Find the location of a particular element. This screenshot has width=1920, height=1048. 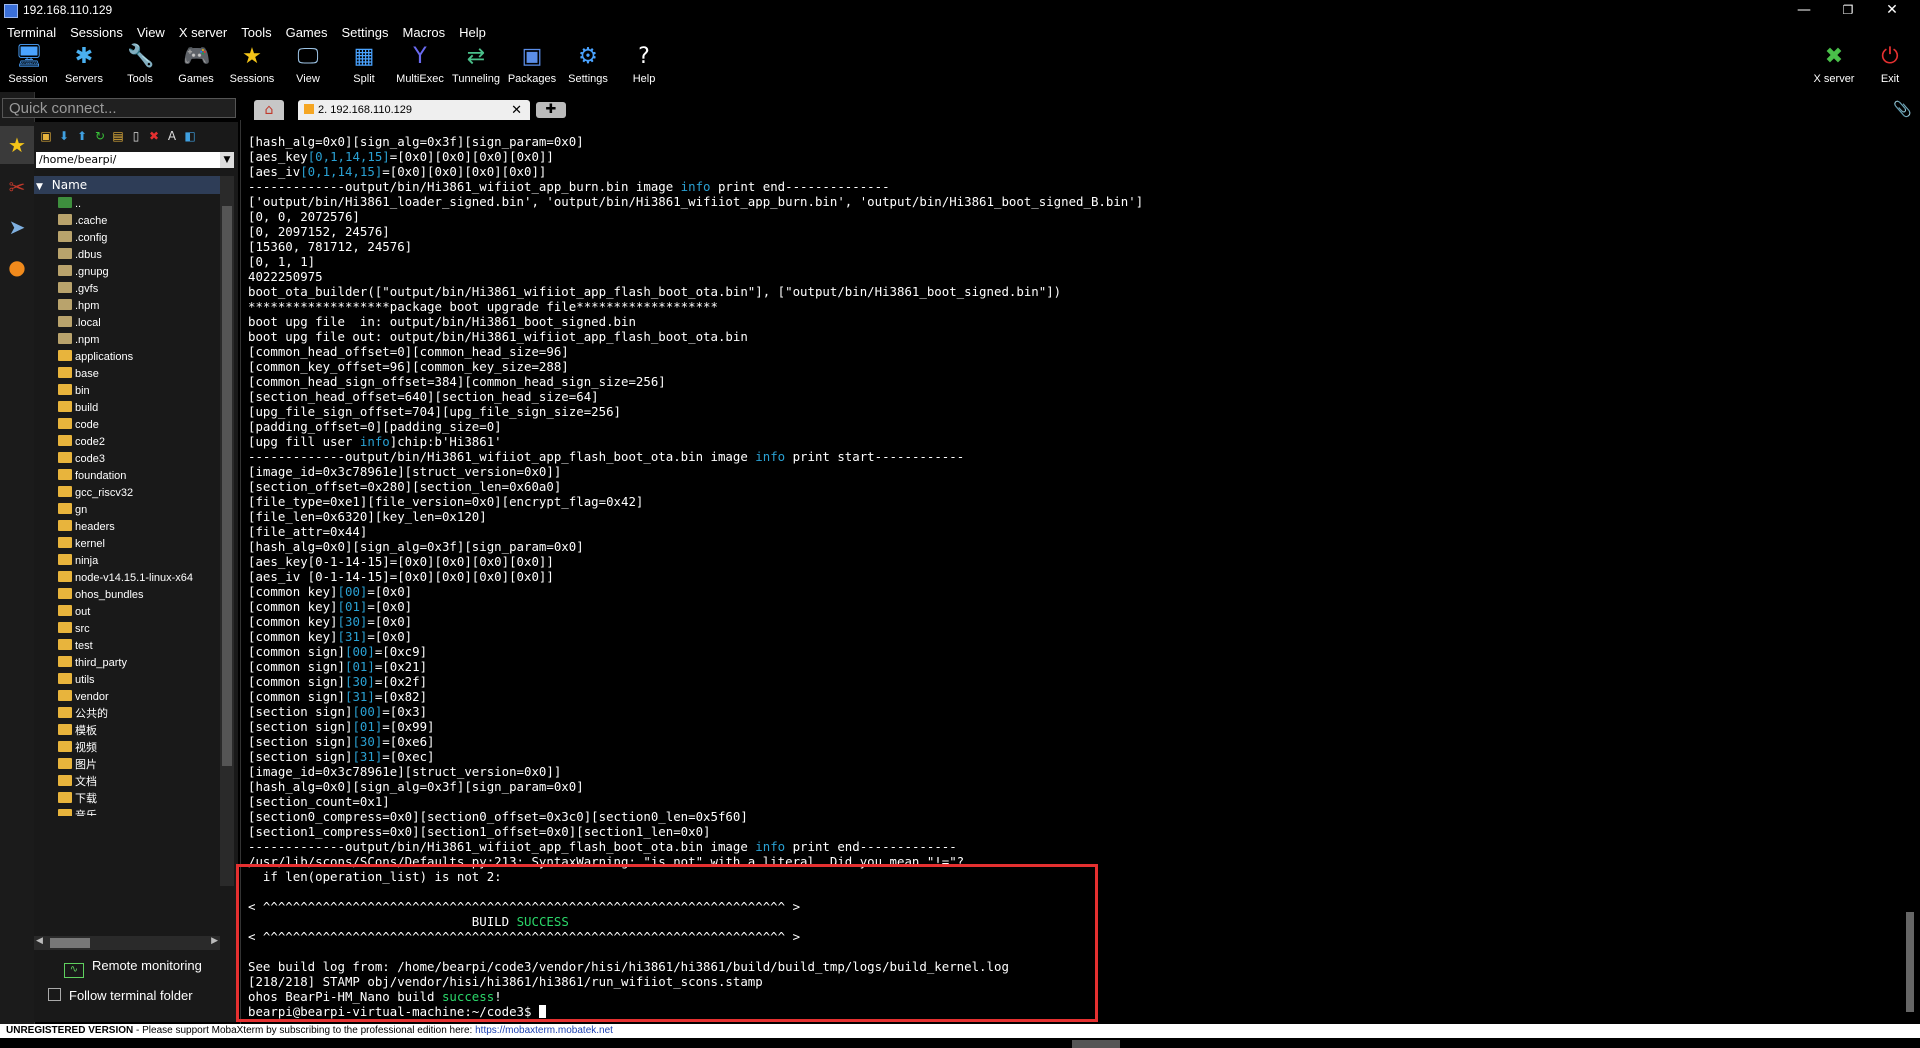

bottom-scroll-thumb is located at coordinates (1096, 1044).